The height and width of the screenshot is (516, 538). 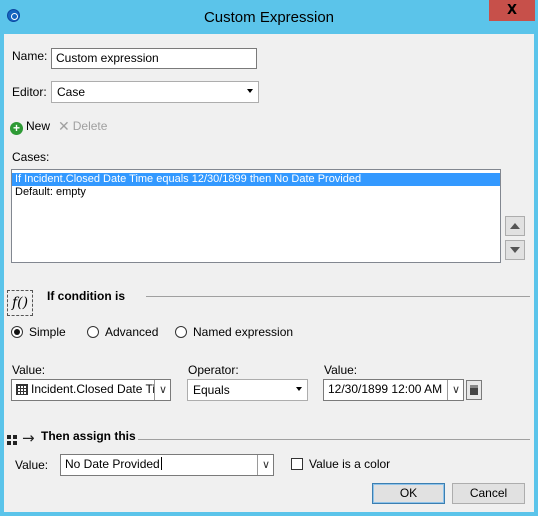 I want to click on radio-simple: Simple, so click(x=38, y=332).